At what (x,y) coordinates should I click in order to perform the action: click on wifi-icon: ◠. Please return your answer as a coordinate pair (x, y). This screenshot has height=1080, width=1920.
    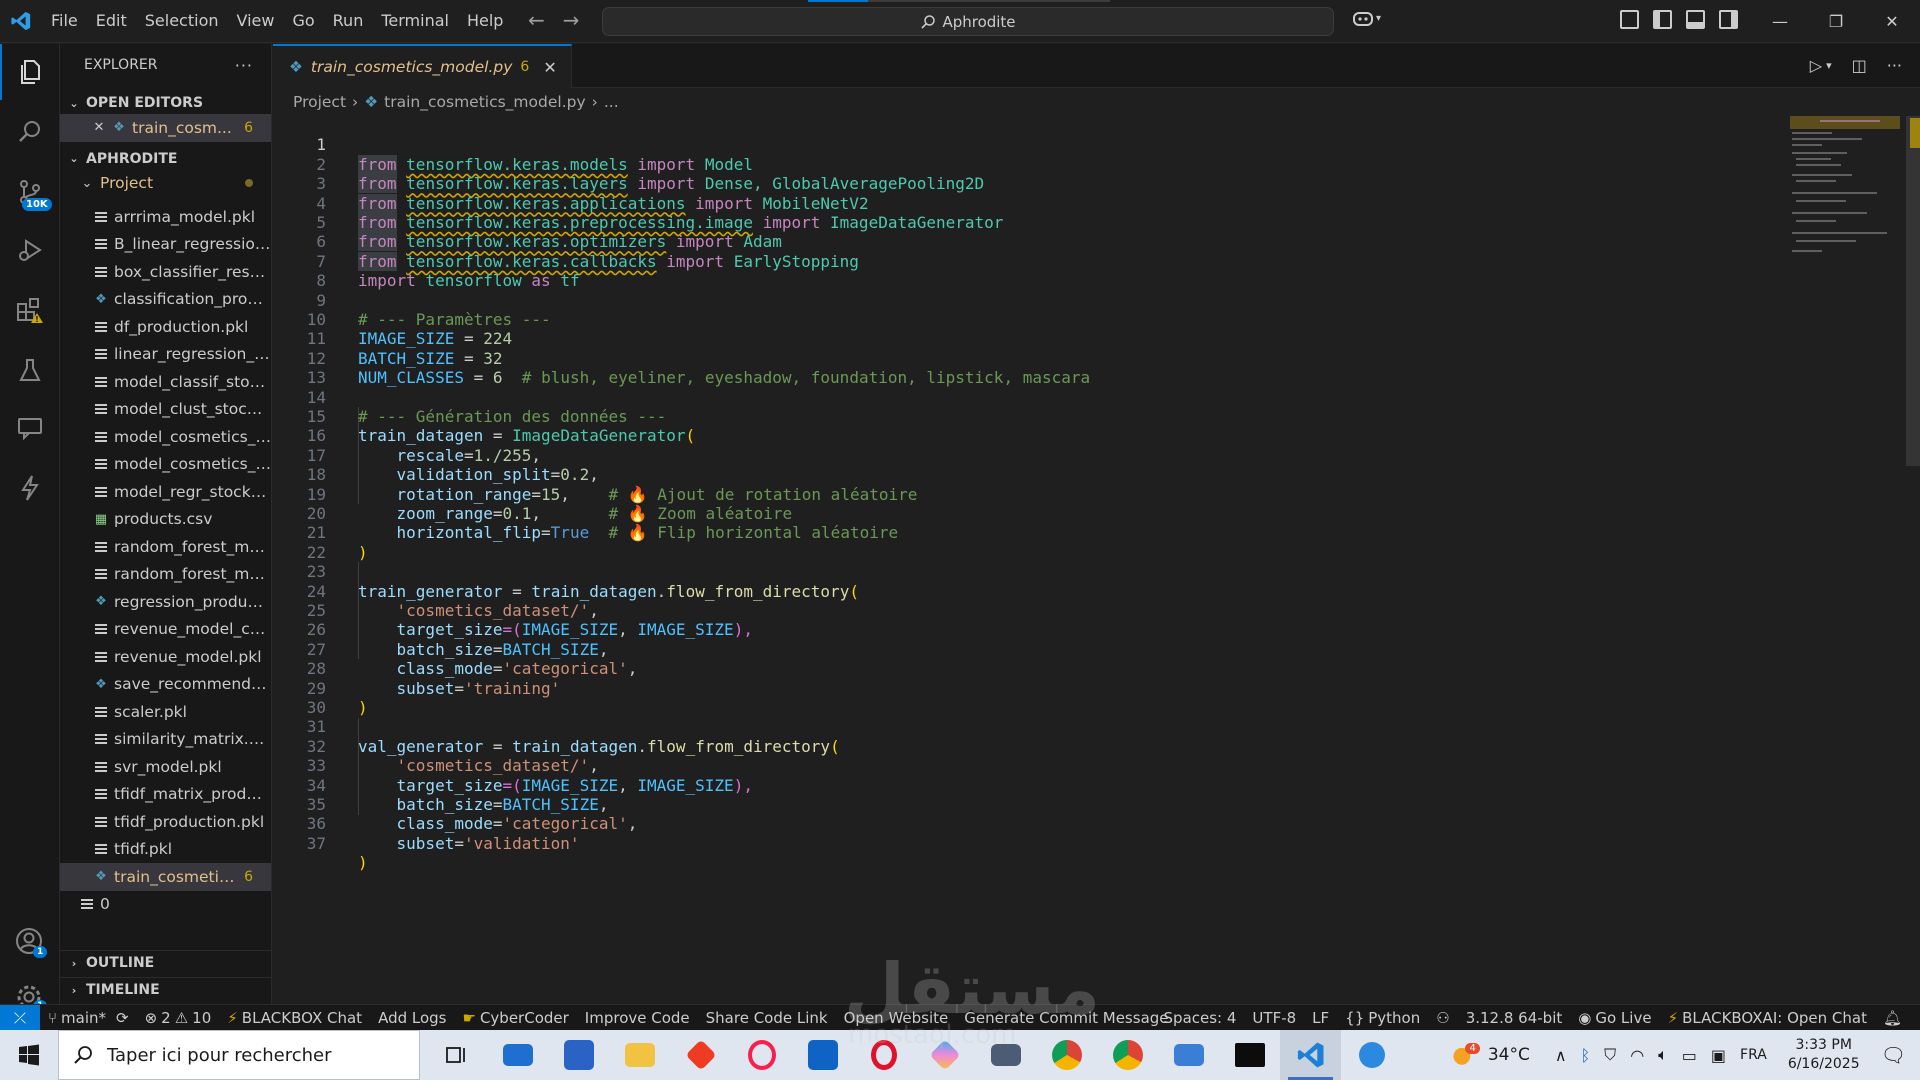
    Looking at the image, I should click on (1637, 1055).